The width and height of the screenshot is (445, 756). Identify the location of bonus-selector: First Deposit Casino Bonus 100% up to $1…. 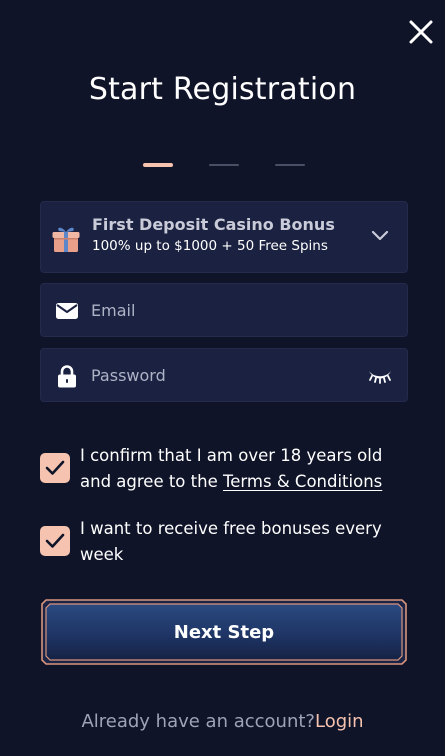
(224, 237).